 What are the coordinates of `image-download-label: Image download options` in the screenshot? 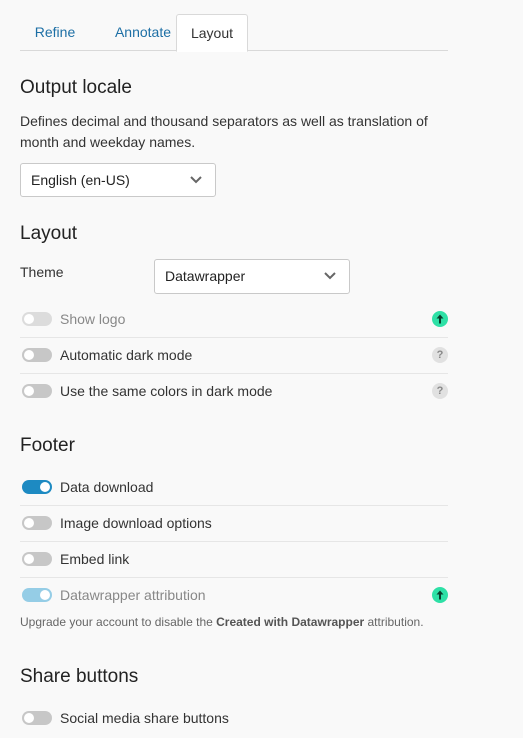 It's located at (136, 523).